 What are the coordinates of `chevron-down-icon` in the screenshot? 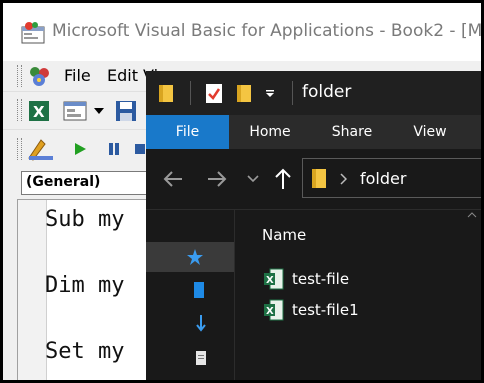 It's located at (99, 111).